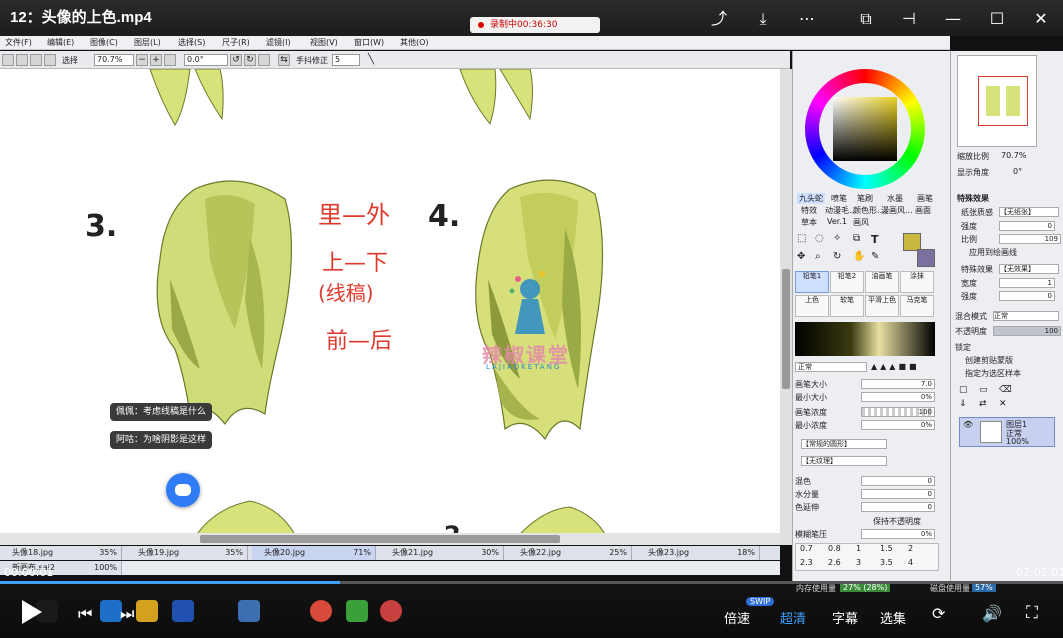 The height and width of the screenshot is (638, 1063). I want to click on brush-slot: 涂抹, so click(917, 282).